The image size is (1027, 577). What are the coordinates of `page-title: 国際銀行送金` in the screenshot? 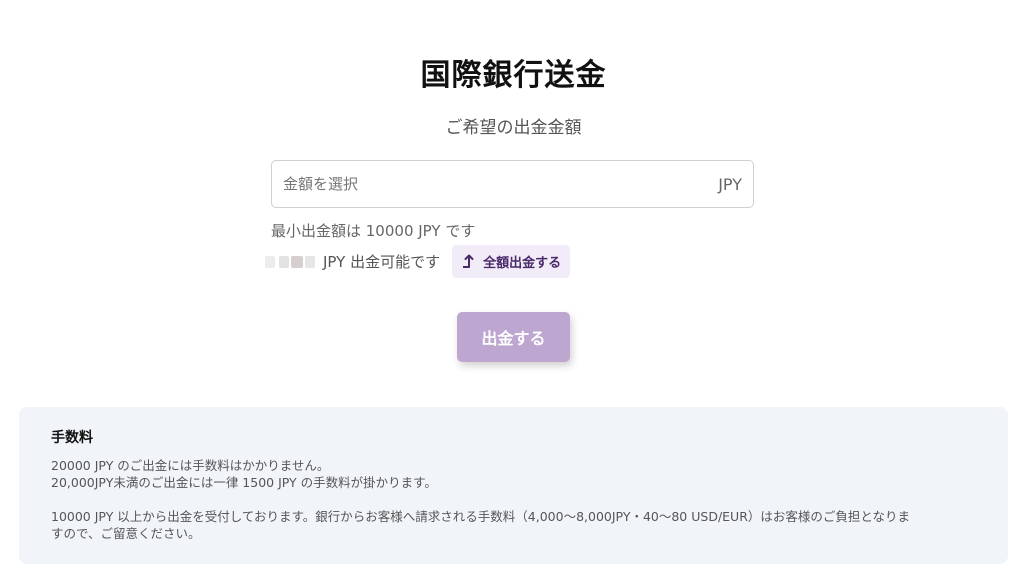 It's located at (513, 75).